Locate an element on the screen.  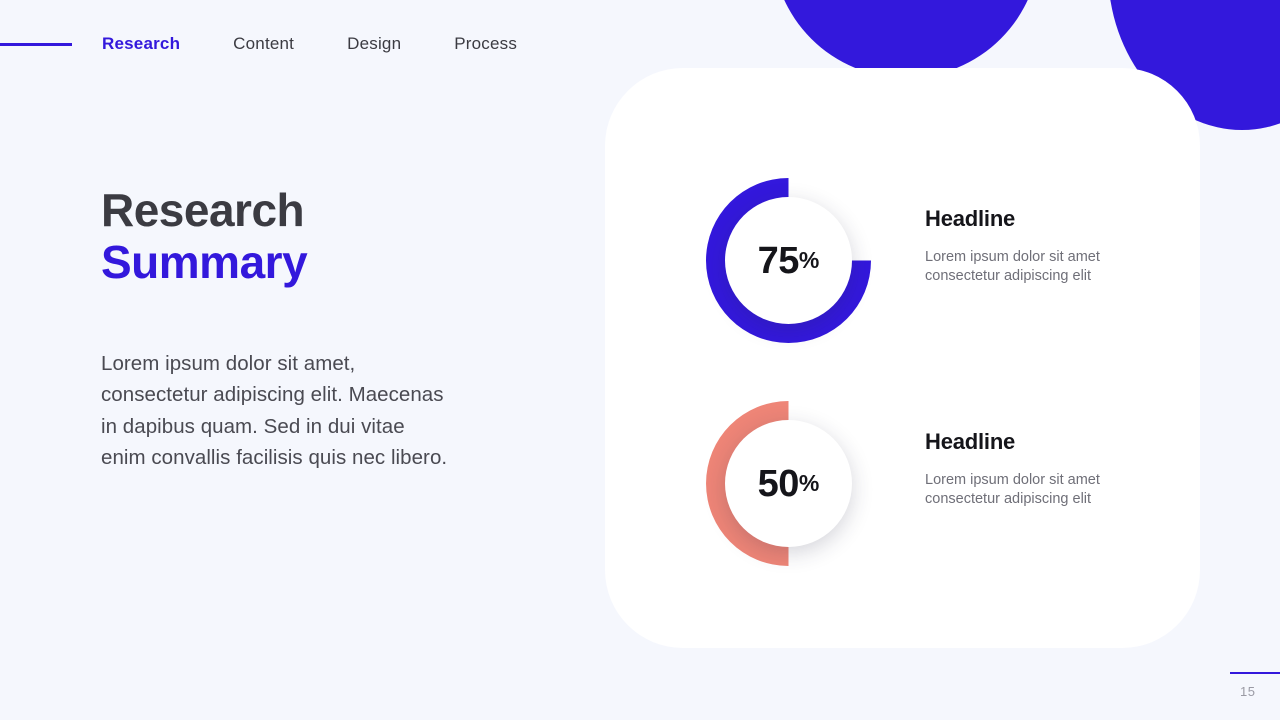
page-title-line1: Research is located at coordinates (203, 210).